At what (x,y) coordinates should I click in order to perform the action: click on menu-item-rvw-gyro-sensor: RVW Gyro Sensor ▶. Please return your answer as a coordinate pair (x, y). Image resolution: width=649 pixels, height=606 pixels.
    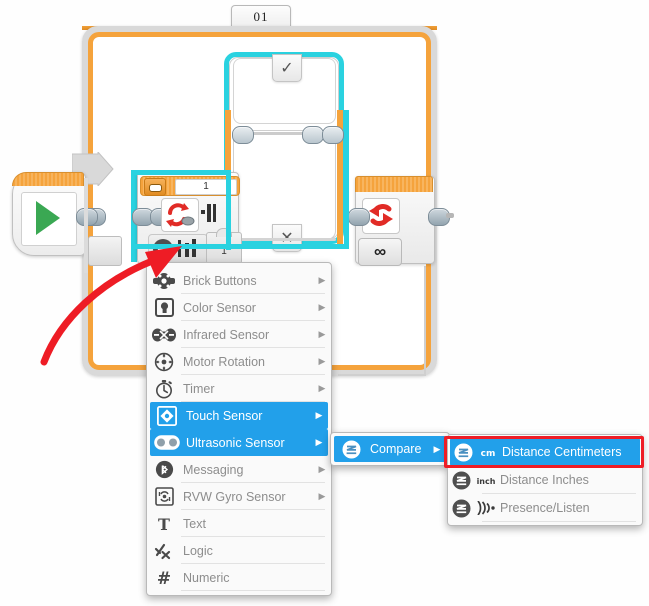
    Looking at the image, I should click on (239, 496).